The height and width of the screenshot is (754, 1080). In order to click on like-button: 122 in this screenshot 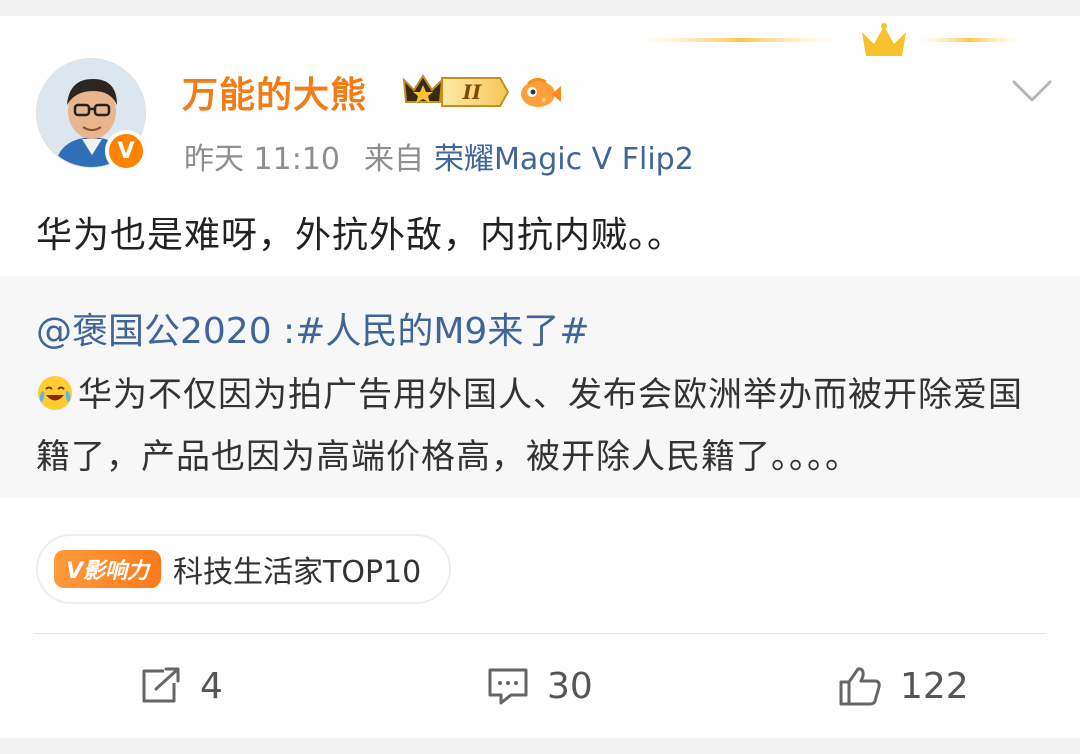, I will do `click(903, 686)`.